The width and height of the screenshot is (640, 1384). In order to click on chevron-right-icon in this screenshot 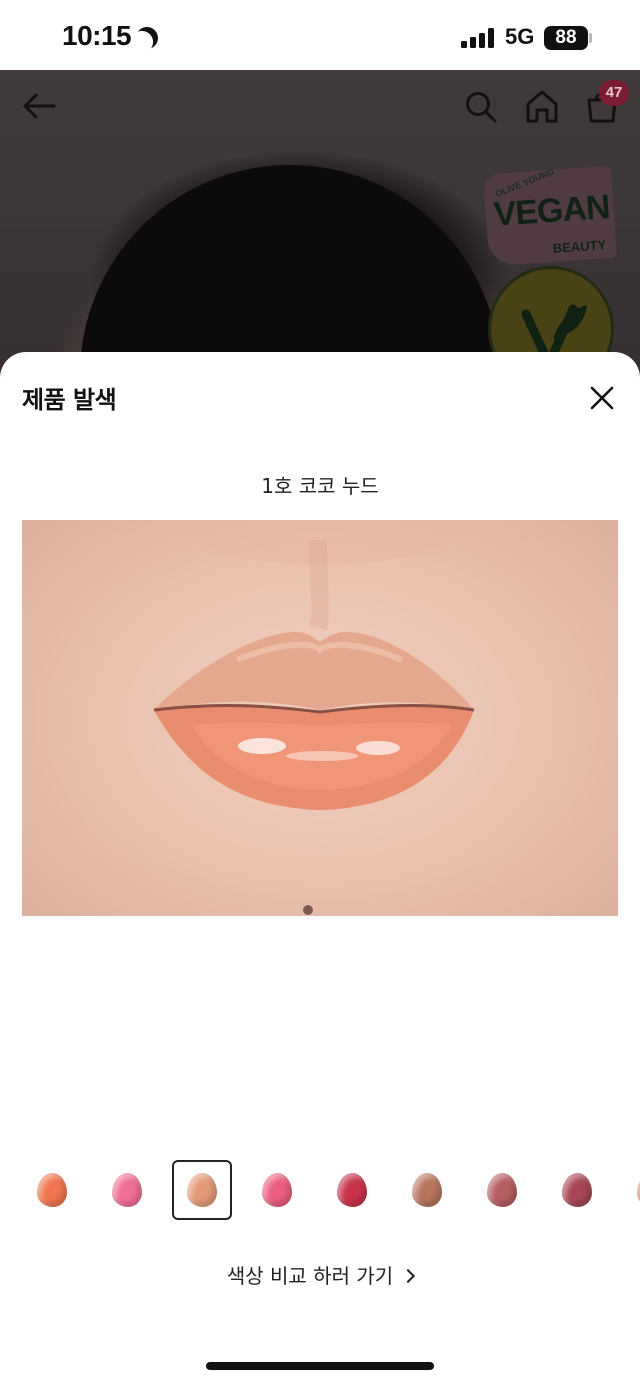, I will do `click(408, 1276)`.